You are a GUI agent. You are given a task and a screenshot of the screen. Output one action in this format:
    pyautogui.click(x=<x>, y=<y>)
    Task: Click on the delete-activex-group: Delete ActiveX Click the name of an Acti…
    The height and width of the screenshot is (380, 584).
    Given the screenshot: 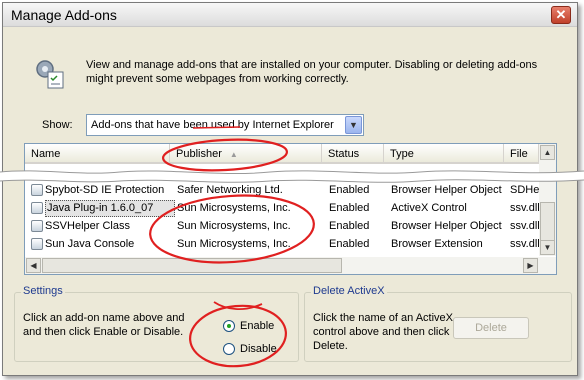 What is the action you would take?
    pyautogui.click(x=438, y=323)
    